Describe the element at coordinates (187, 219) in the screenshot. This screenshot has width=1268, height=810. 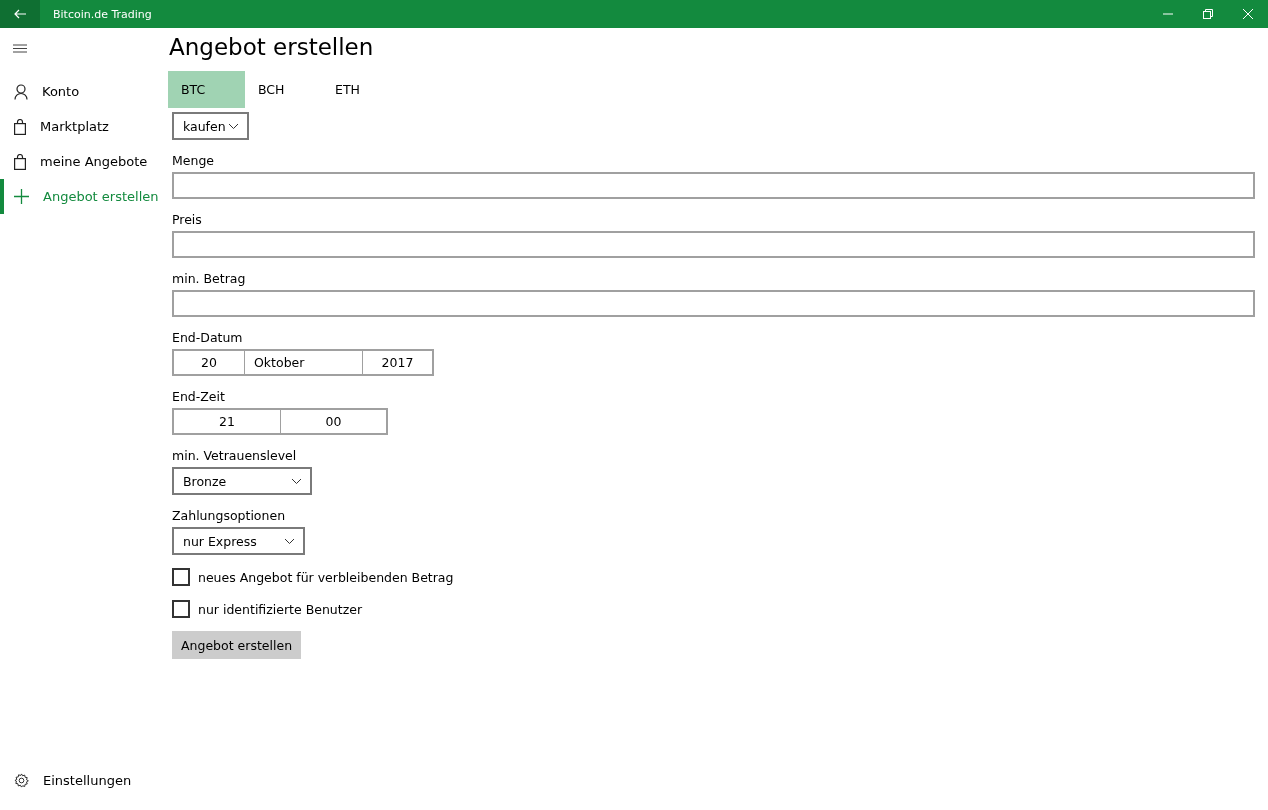
I see `field-label: Preis` at that location.